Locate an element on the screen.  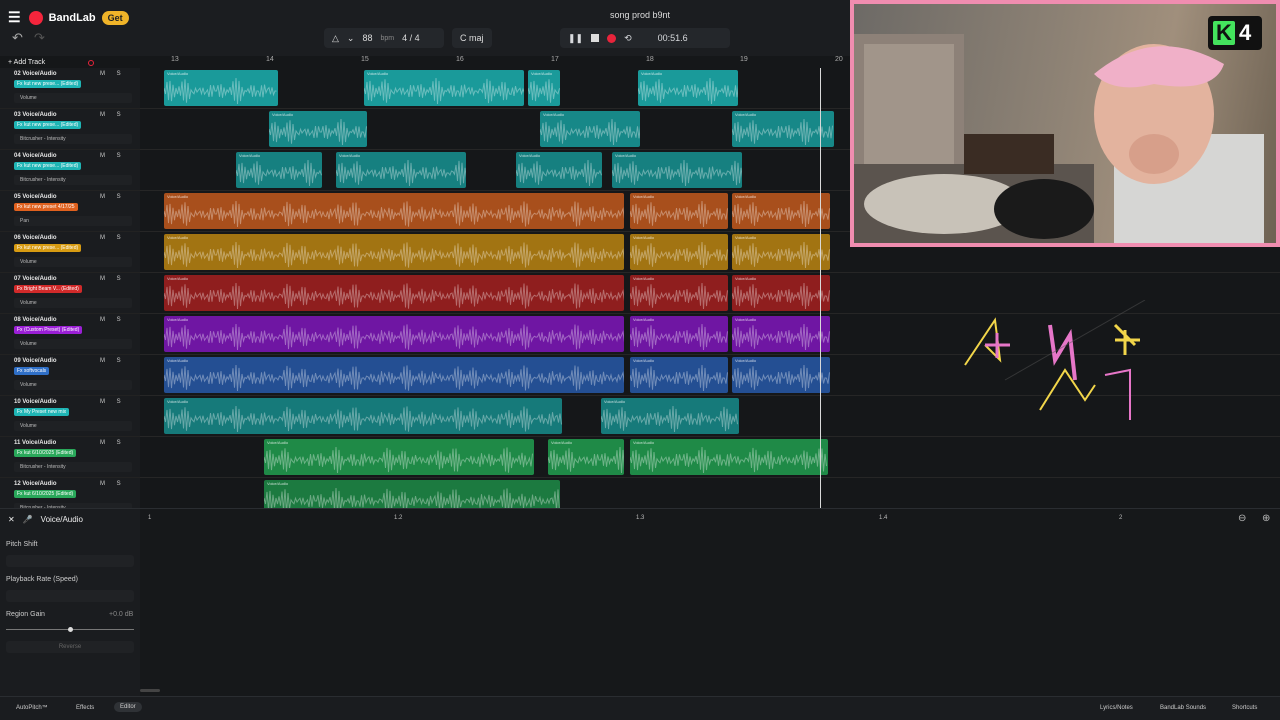
track-header: 09 Voice/Audio M S Fx softvocals Volume is located at coordinates (70, 375).